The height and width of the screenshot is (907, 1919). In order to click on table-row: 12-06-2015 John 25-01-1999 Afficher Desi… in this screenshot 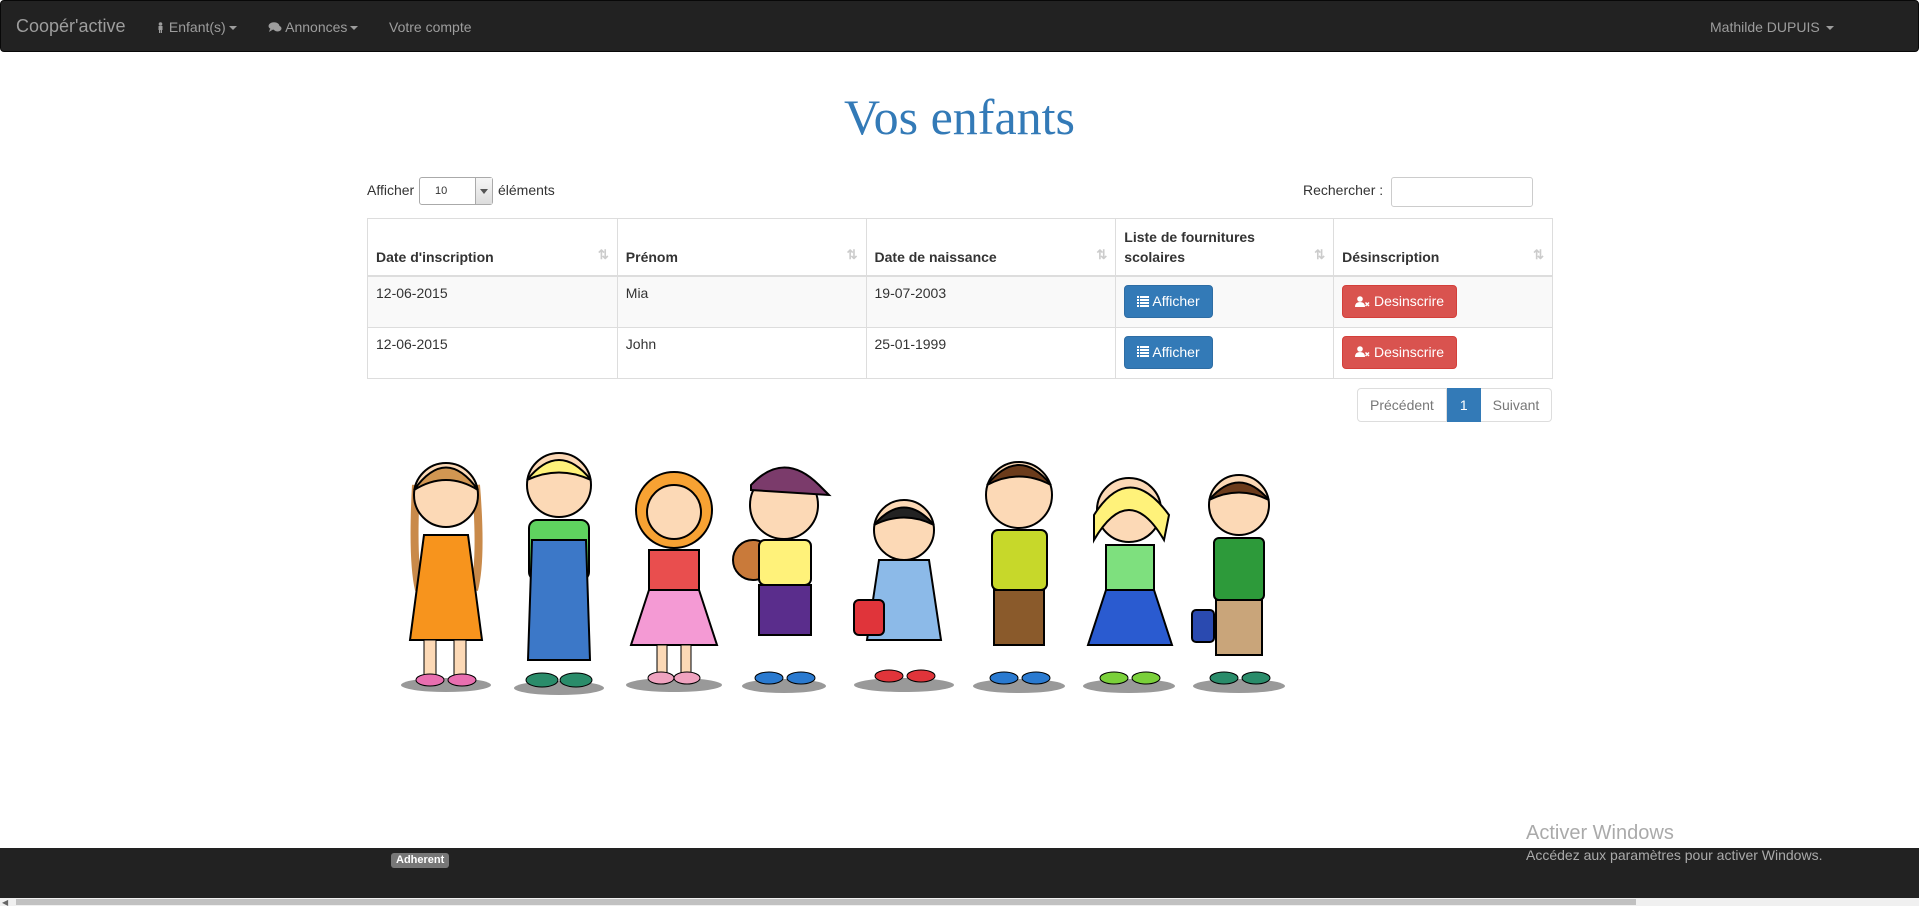, I will do `click(960, 352)`.